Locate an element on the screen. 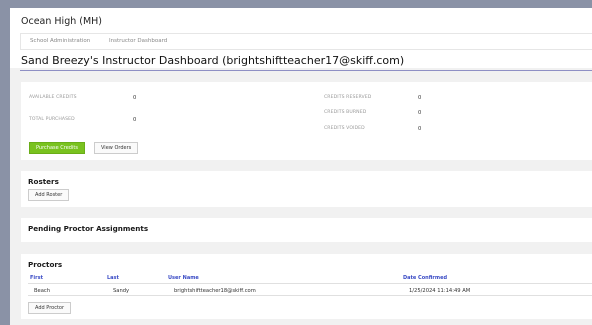  proctor-date-confirmed: 1/25/2024 11:14:49 AM is located at coordinates (440, 291).